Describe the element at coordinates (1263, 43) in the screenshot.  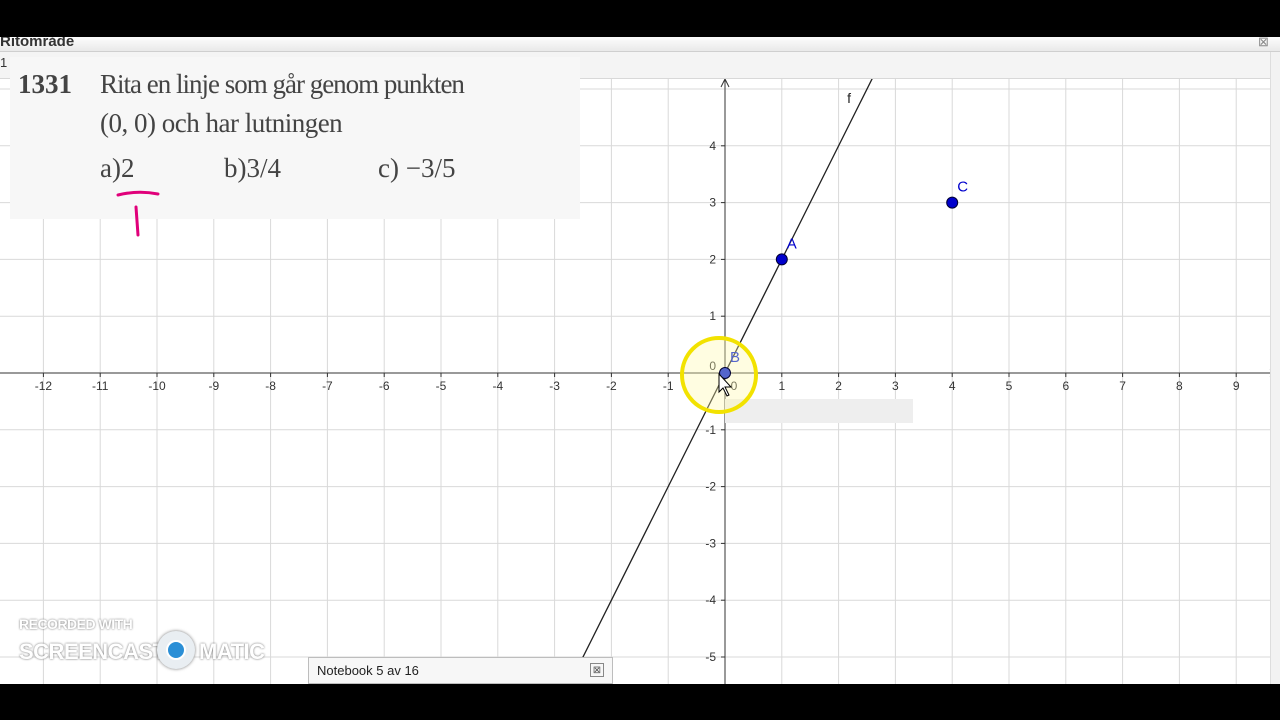
I see `close-view-icon: ⊠` at that location.